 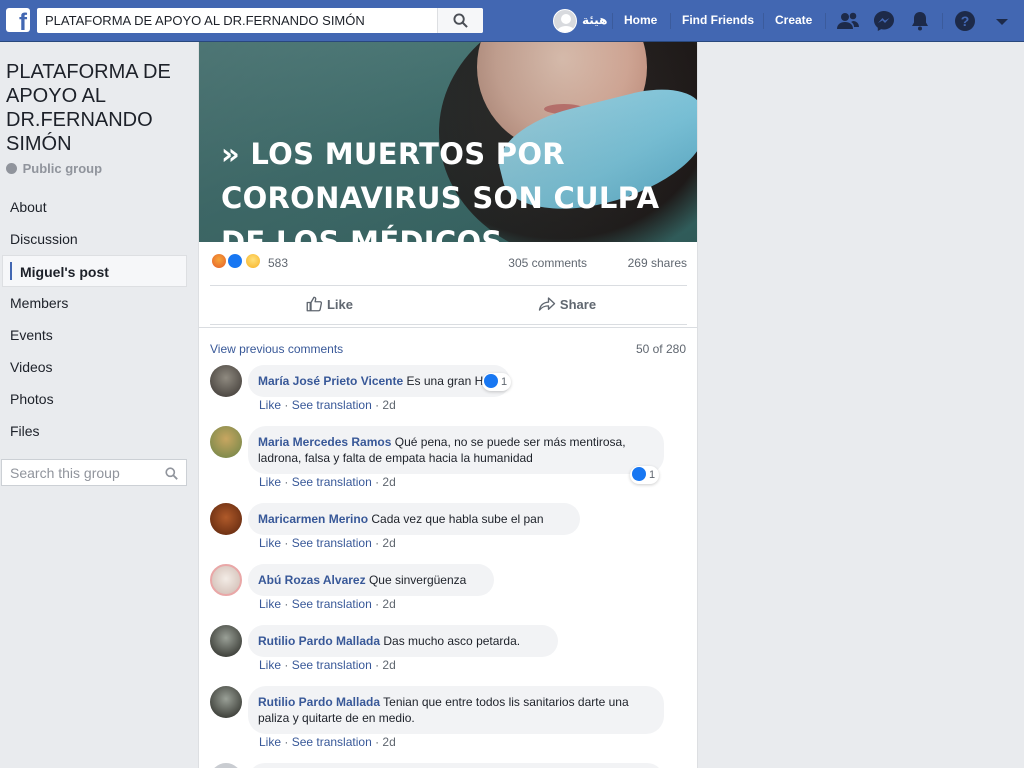 What do you see at coordinates (567, 305) in the screenshot?
I see `share-button: Share` at bounding box center [567, 305].